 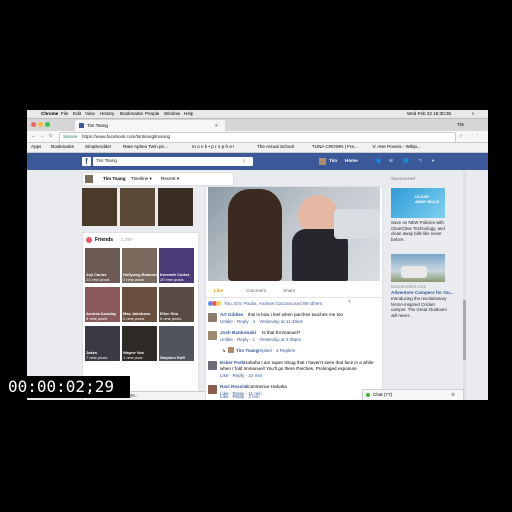 I want to click on menu-window: Window, so click(x=172, y=114).